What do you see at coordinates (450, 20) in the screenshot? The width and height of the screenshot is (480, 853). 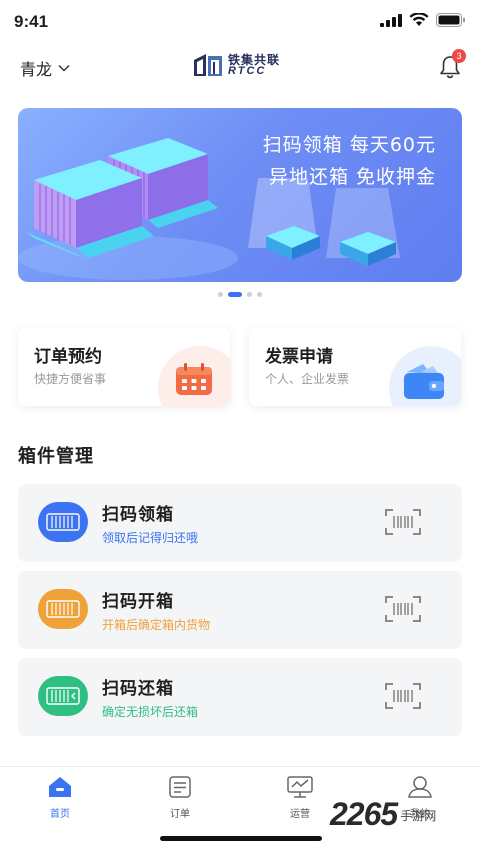 I see `battery-icon` at bounding box center [450, 20].